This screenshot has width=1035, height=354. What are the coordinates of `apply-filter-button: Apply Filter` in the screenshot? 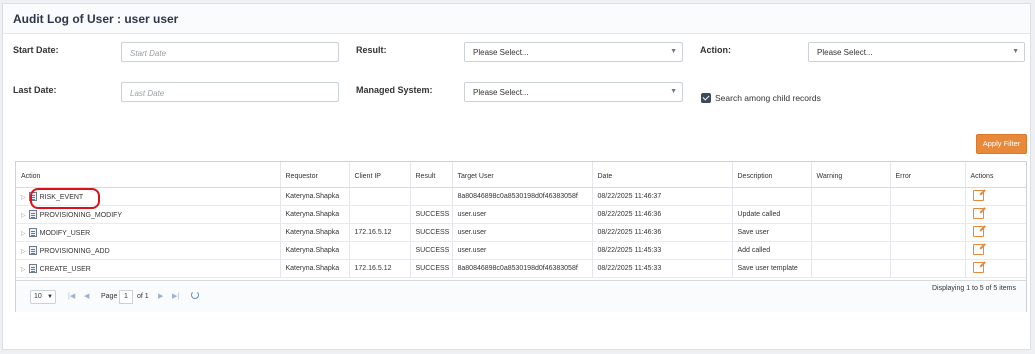 It's located at (1001, 144).